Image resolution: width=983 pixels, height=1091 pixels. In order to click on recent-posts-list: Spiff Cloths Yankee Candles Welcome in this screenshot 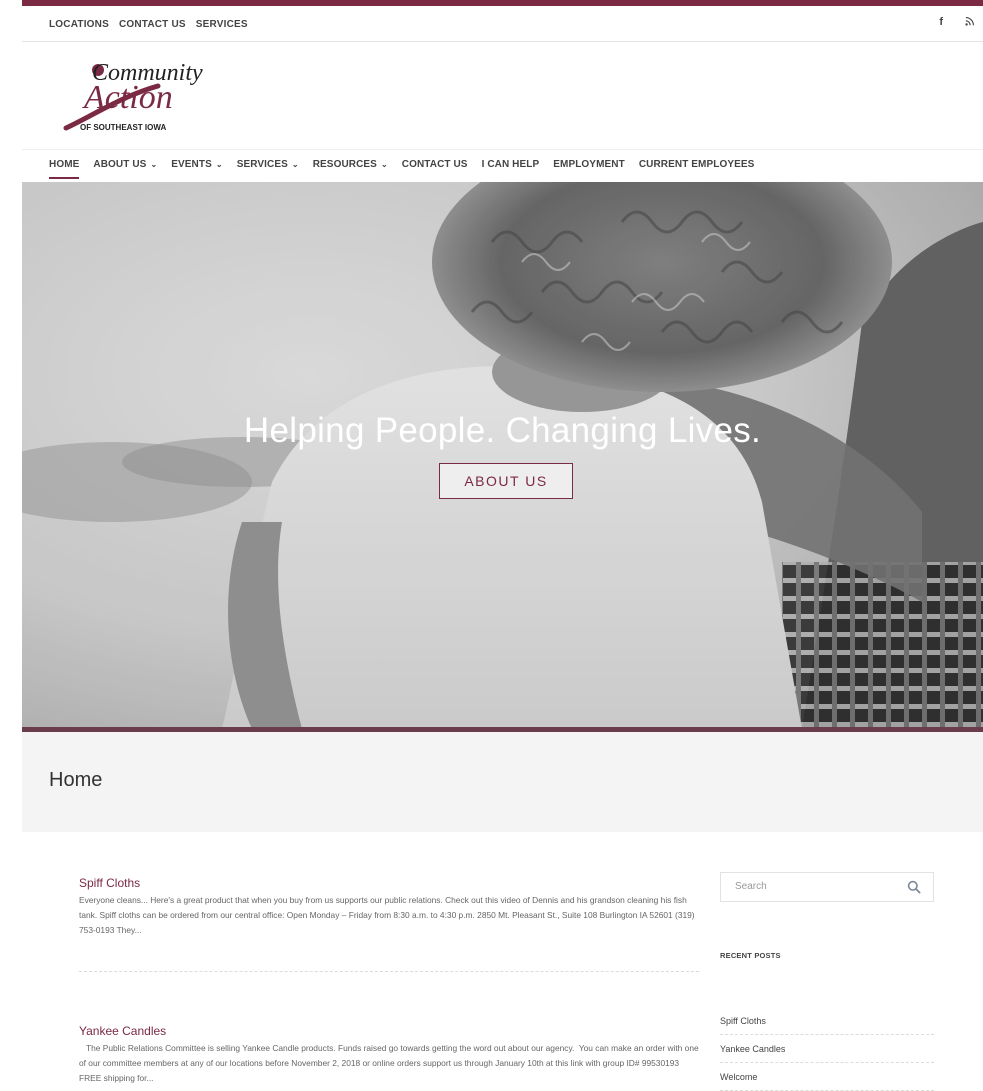, I will do `click(827, 1049)`.